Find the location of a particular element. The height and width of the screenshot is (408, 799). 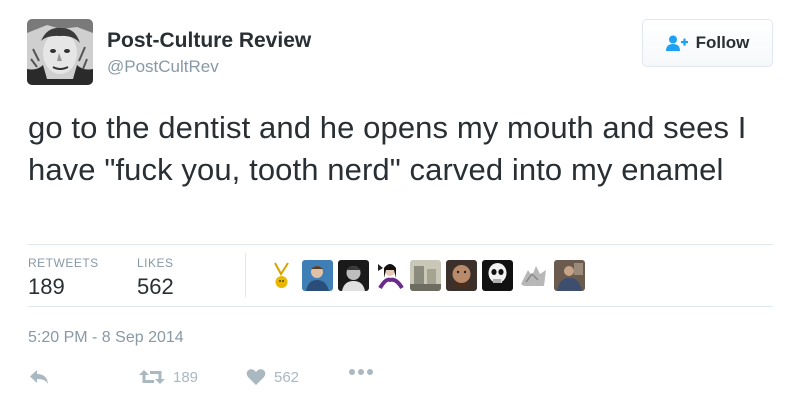

more-dots-icon is located at coordinates (361, 372).